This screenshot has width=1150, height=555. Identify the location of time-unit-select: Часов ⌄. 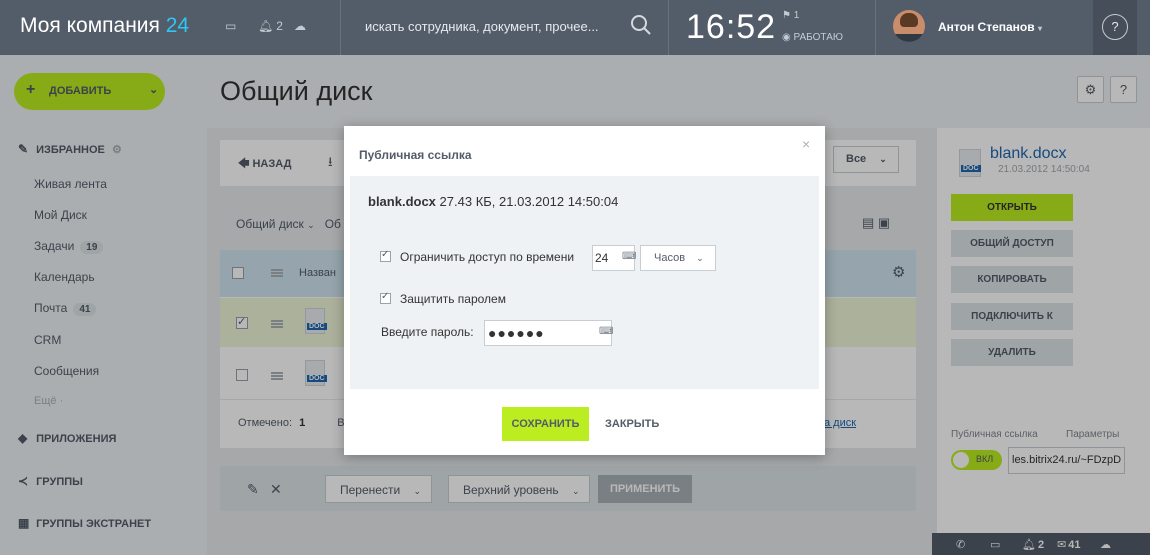
(678, 258).